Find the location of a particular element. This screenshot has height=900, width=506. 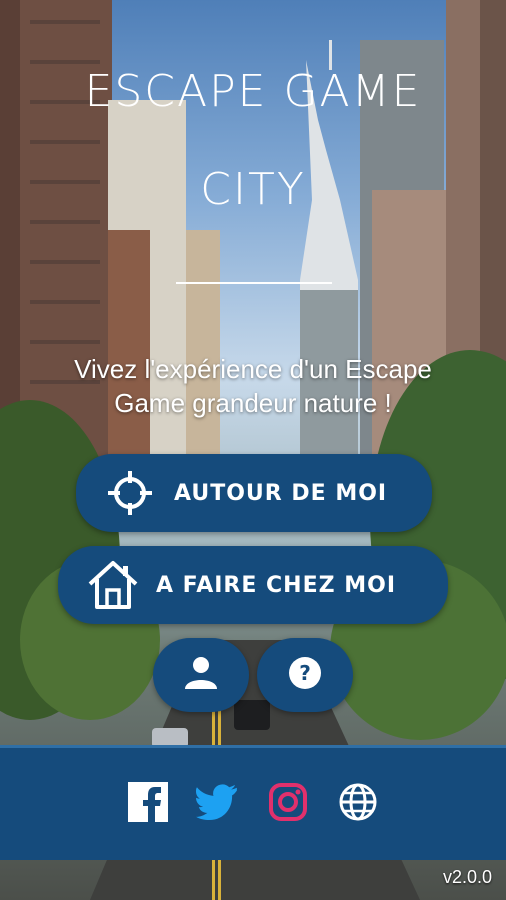

version-label: v2.0.0 is located at coordinates (467, 877).